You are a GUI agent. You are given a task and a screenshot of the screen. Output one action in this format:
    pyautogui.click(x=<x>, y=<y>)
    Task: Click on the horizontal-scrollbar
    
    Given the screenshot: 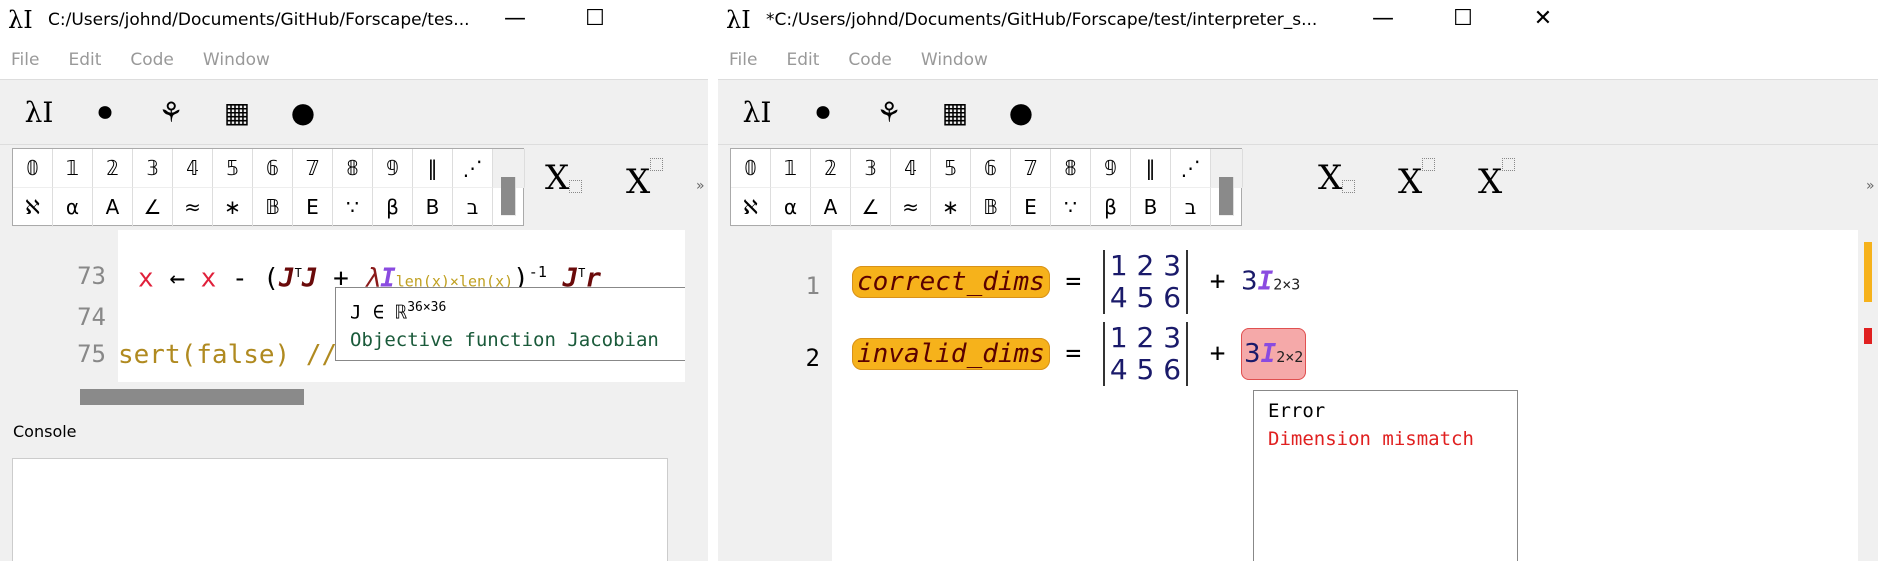 What is the action you would take?
    pyautogui.click(x=192, y=397)
    